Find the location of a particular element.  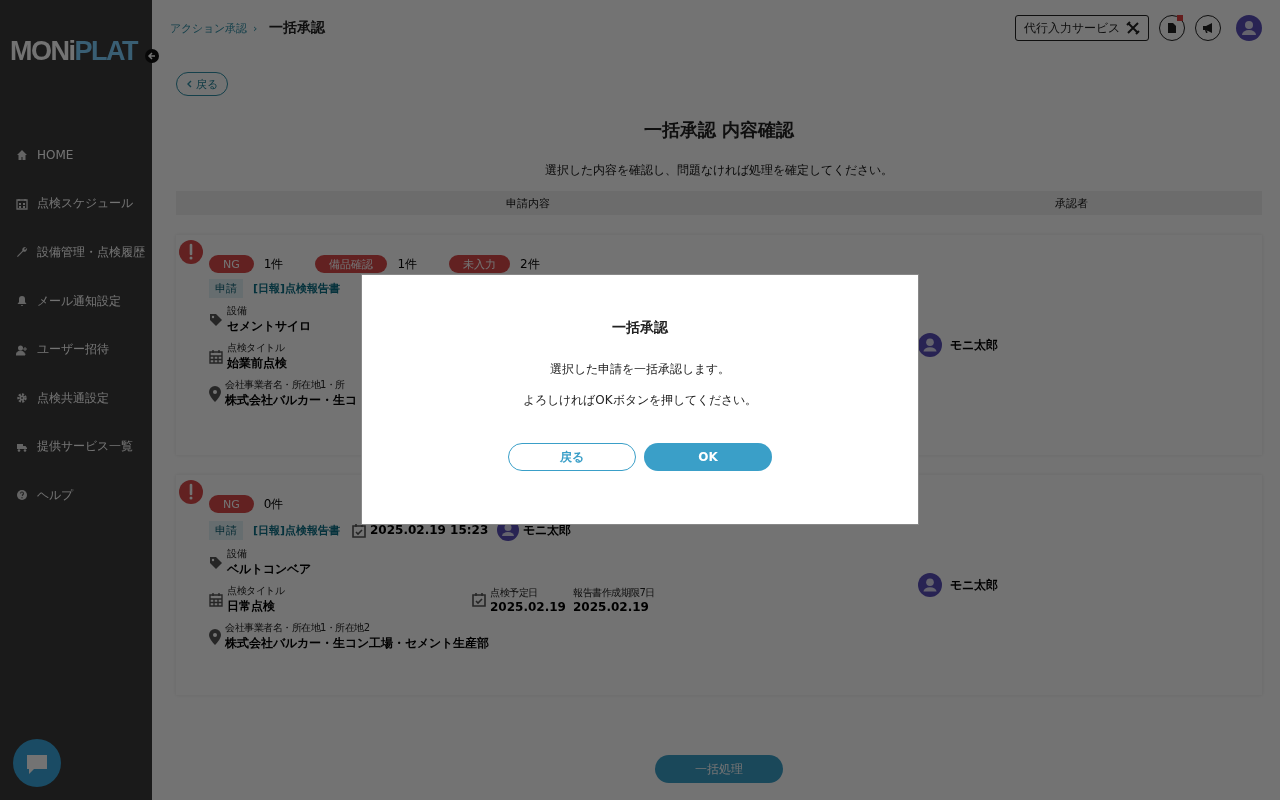

page-title: 一括承認 内容確認 is located at coordinates (719, 130).